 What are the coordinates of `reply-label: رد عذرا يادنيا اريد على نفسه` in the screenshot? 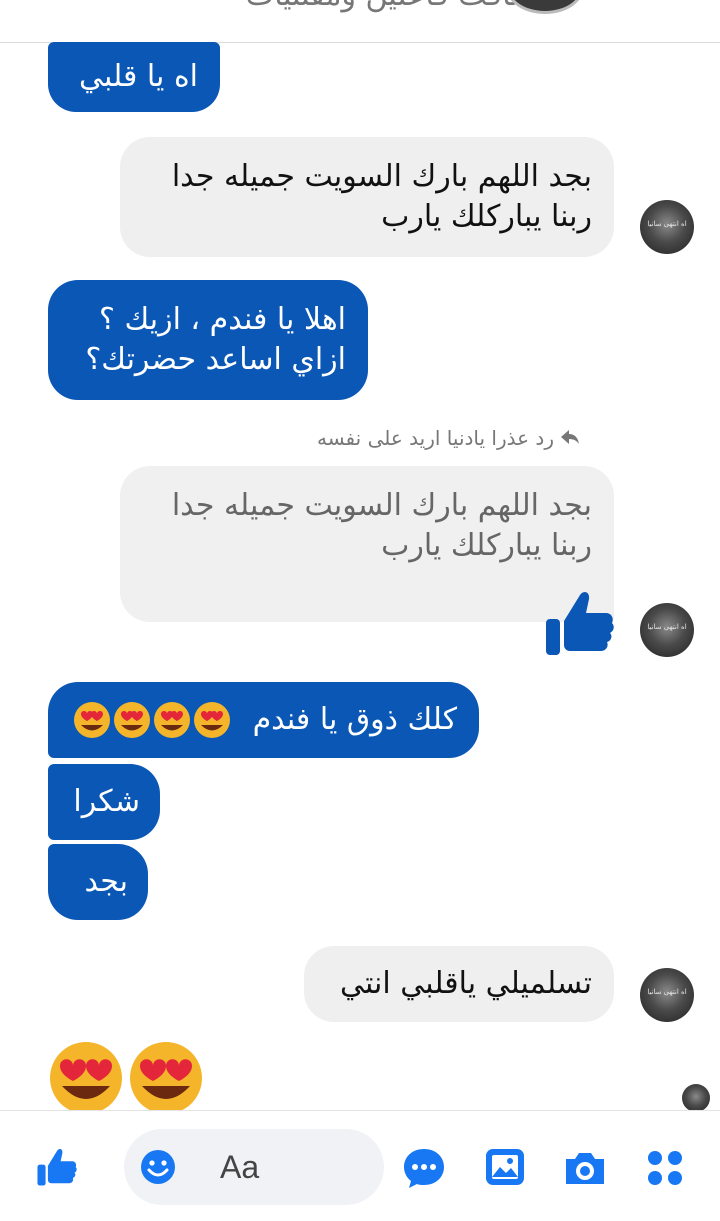 It's located at (448, 438).